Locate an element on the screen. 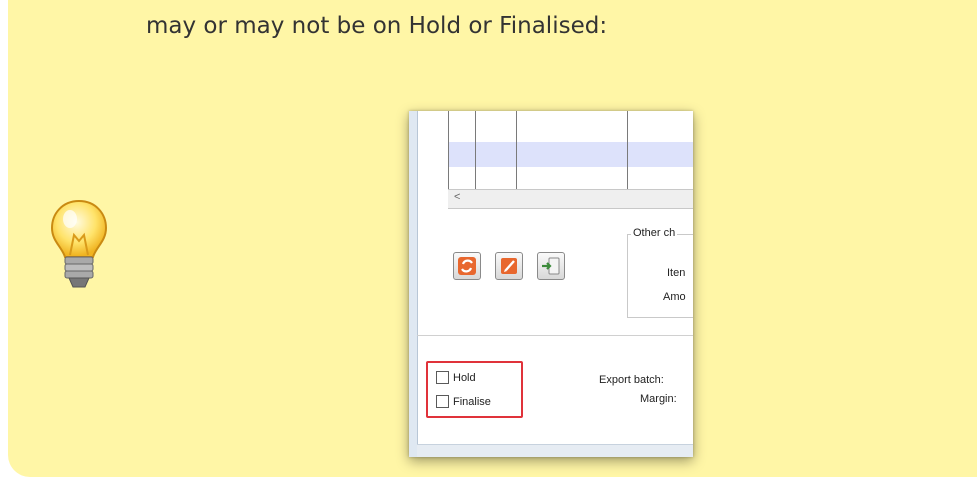  highlight-box is located at coordinates (474, 389).